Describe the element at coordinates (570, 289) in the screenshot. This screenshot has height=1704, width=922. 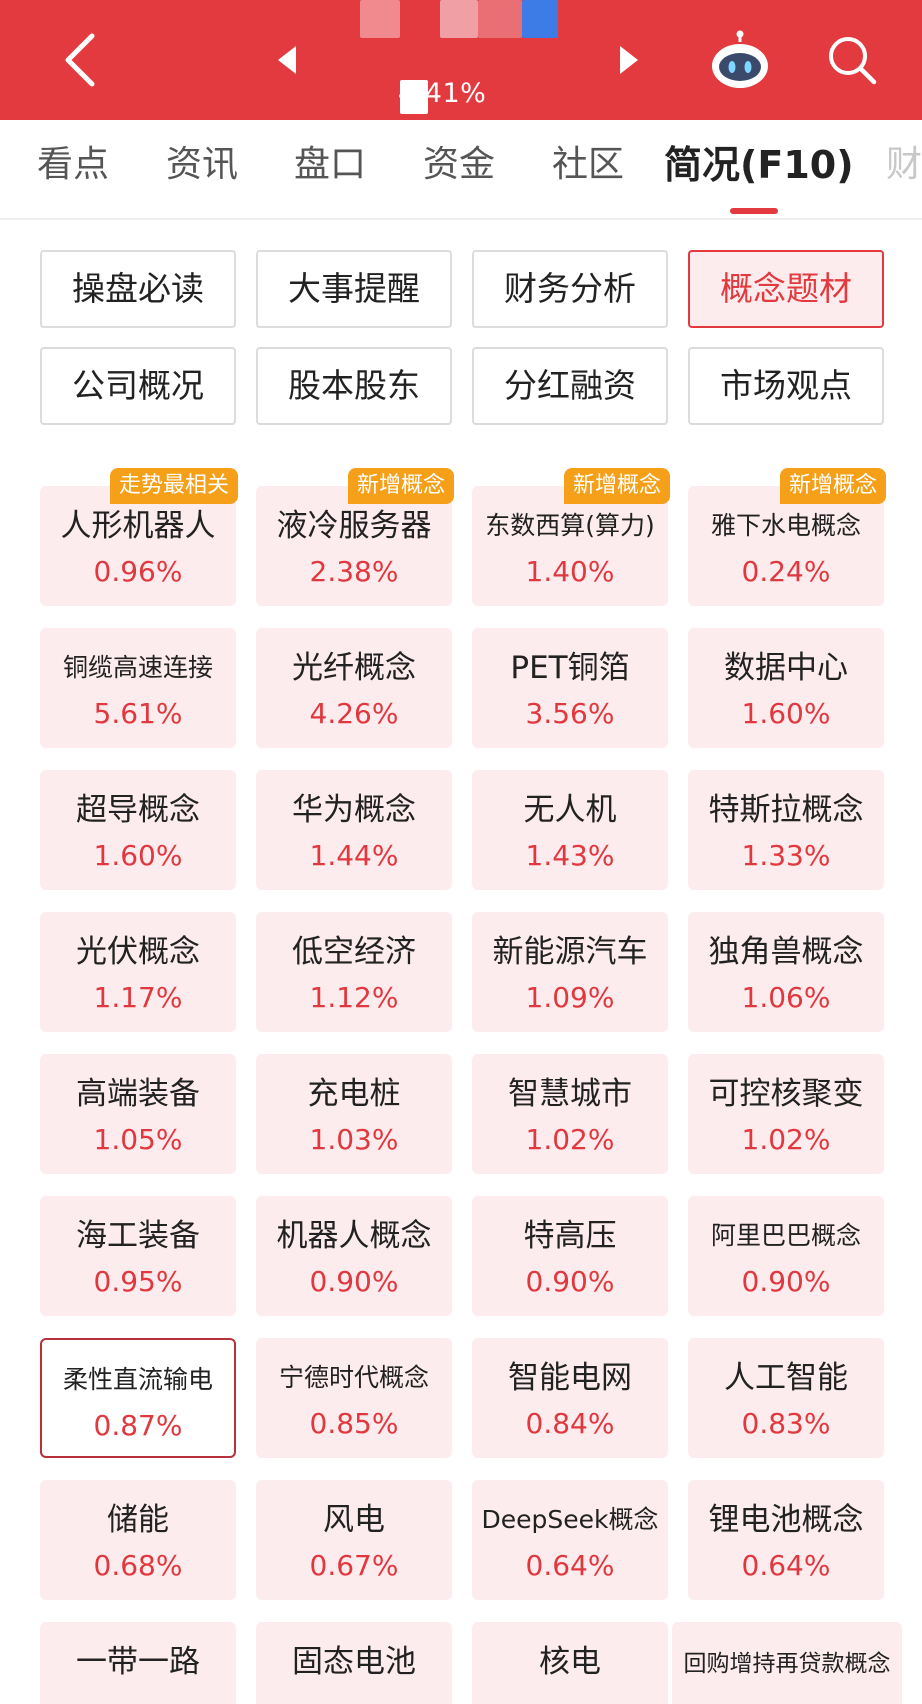
I see `subnav-financial-analysis: 财务分析` at that location.